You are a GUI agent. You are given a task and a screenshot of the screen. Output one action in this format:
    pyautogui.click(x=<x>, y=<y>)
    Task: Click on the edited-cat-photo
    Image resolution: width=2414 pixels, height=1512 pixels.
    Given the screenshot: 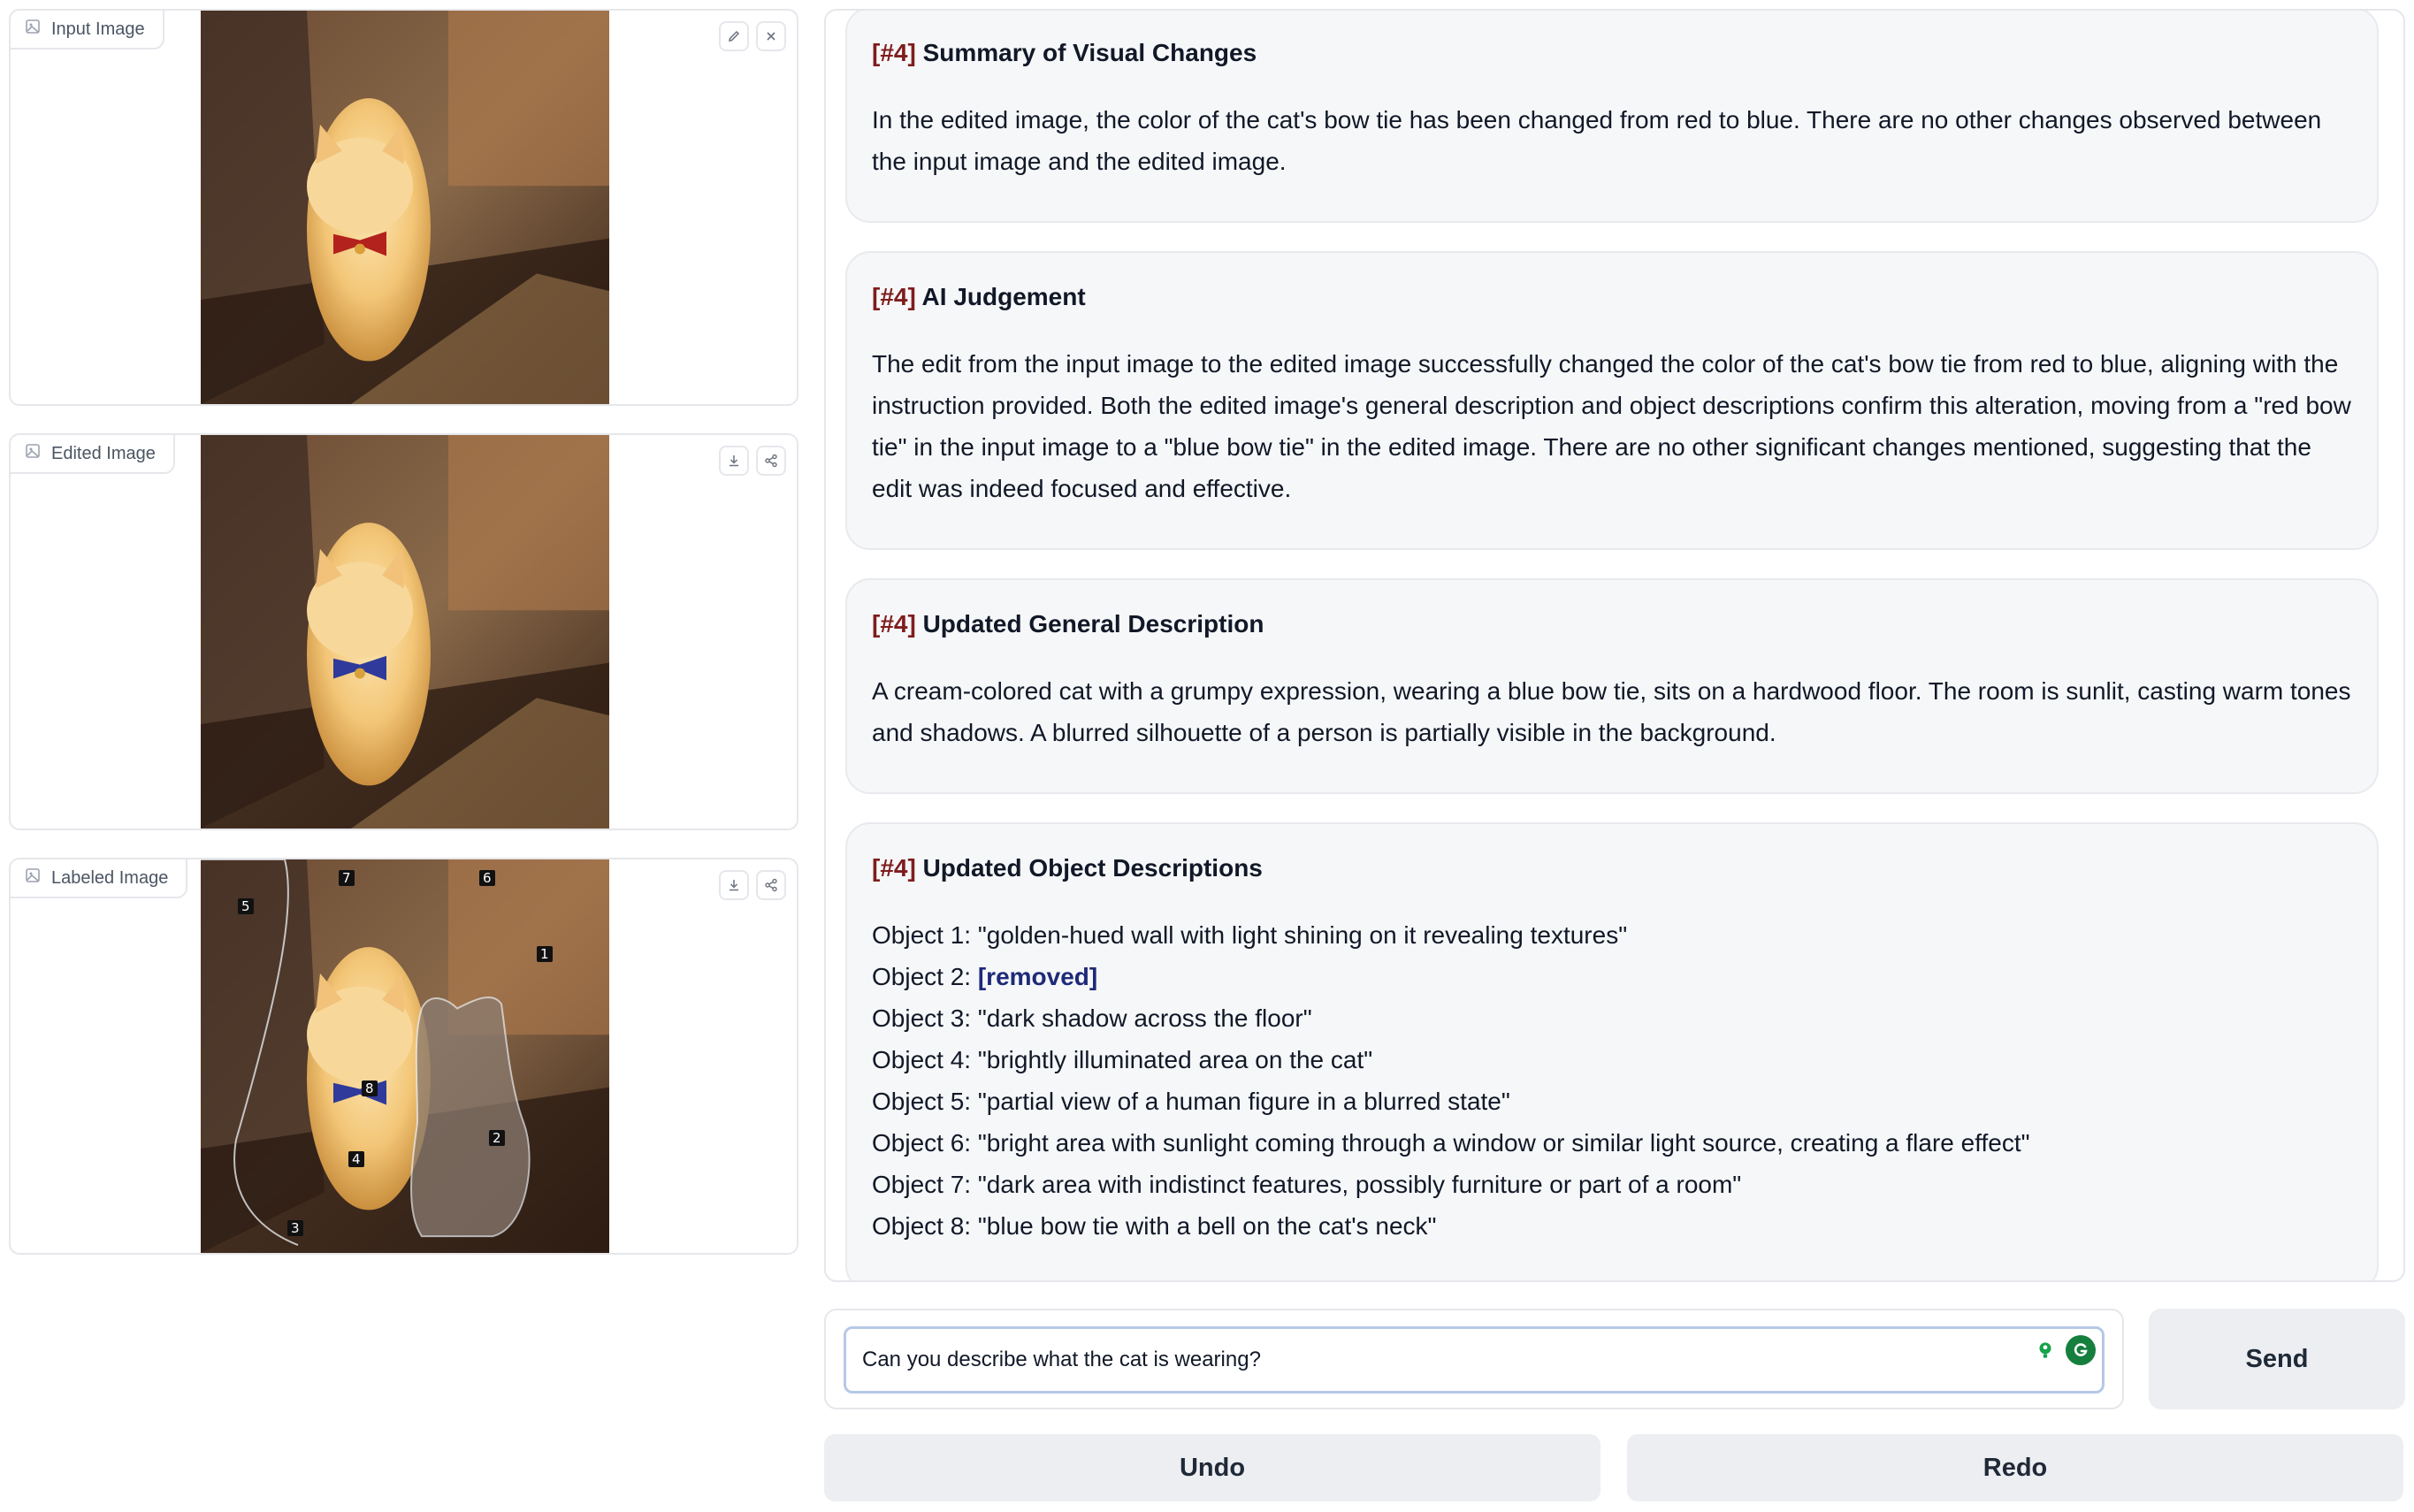 What is the action you would take?
    pyautogui.click(x=405, y=632)
    